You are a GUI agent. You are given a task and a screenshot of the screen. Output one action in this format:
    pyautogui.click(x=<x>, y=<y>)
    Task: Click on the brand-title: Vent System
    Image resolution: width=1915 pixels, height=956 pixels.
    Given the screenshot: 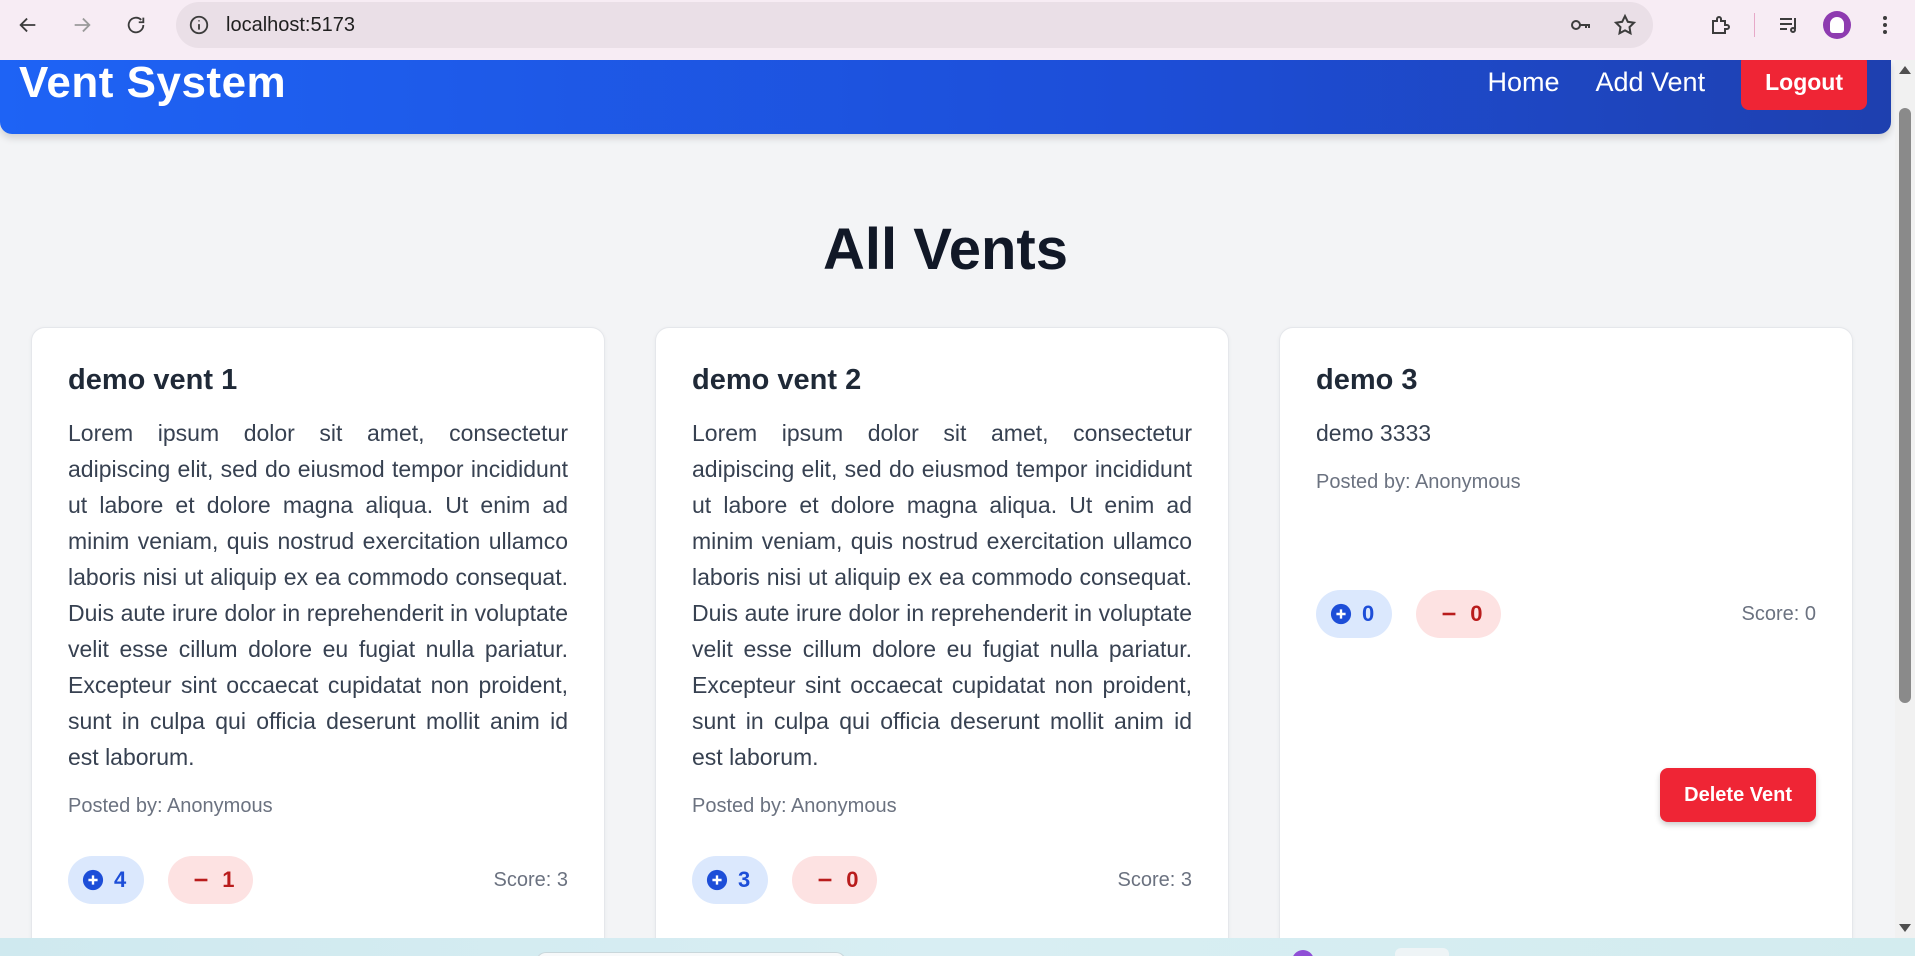 What is the action you would take?
    pyautogui.click(x=152, y=84)
    